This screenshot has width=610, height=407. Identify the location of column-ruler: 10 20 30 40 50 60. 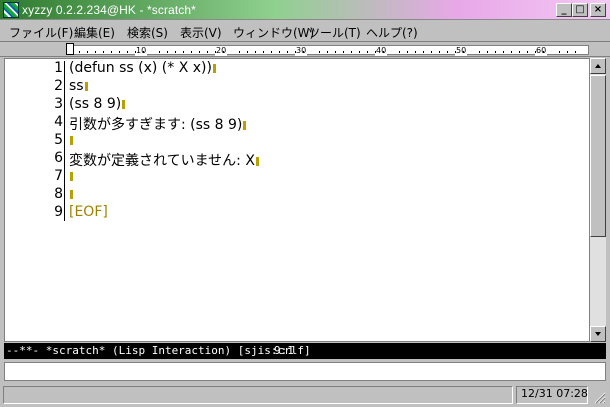
(305, 50).